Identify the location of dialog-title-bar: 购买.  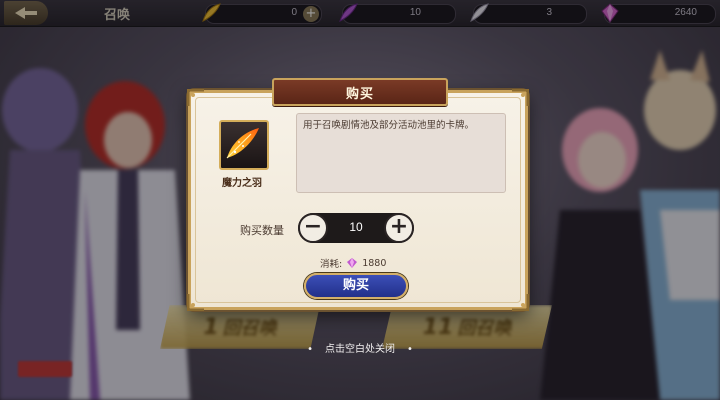
(360, 92).